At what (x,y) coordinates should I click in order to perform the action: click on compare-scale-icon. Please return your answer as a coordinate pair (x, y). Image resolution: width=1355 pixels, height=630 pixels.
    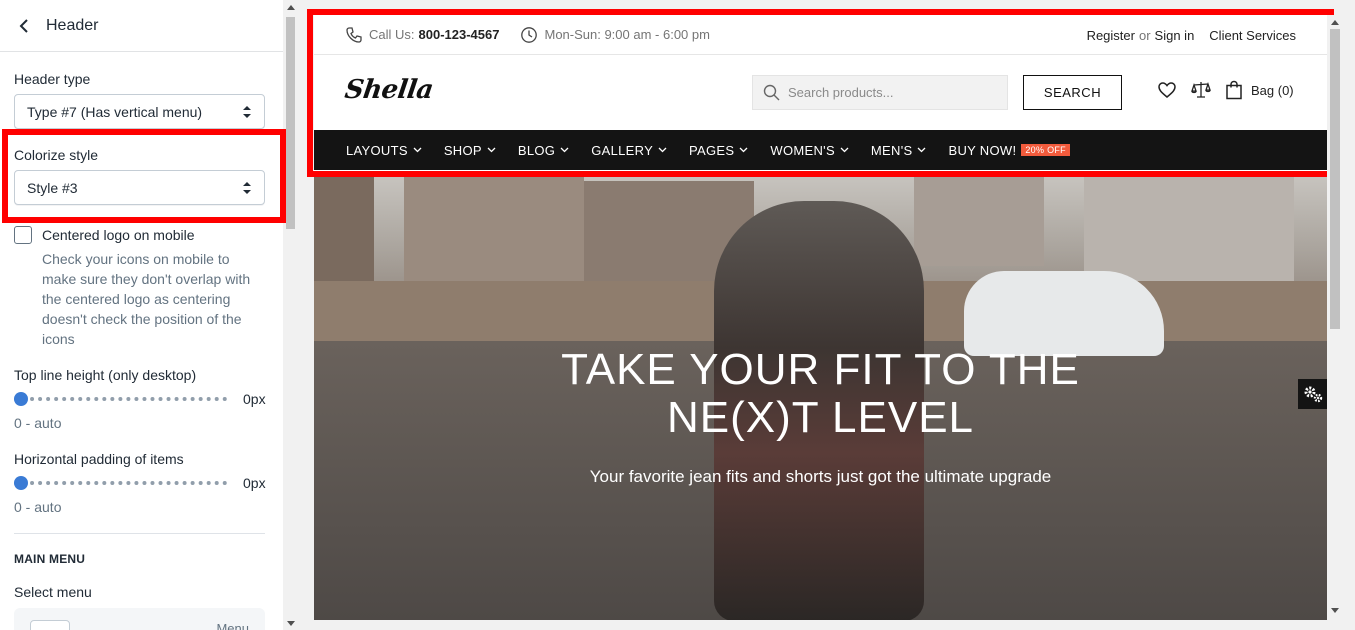
    Looking at the image, I should click on (1201, 90).